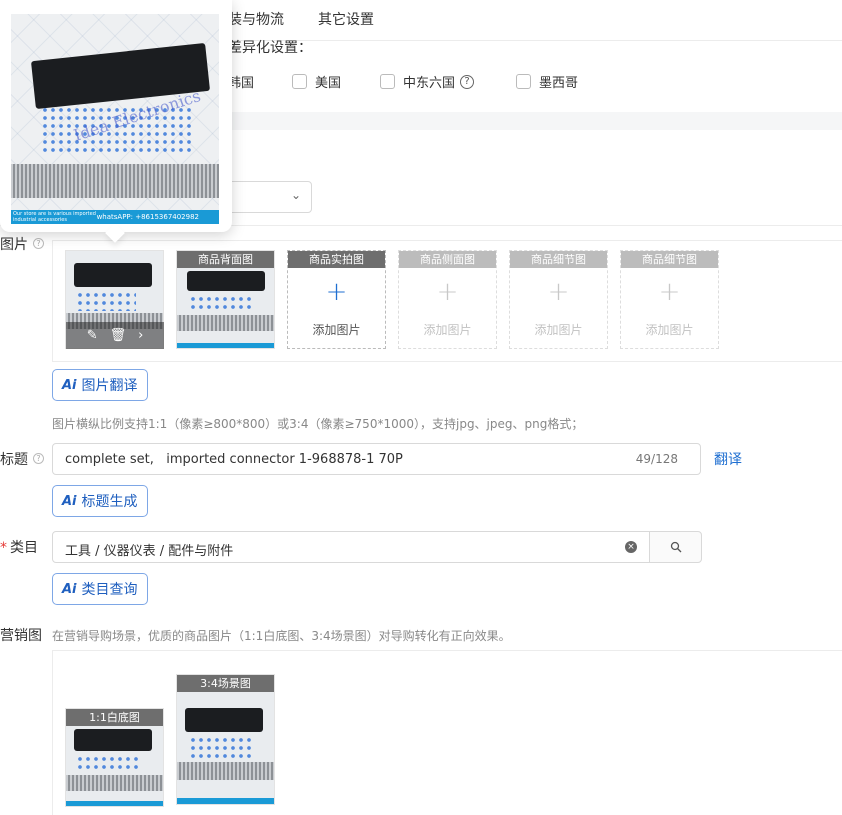 Image resolution: width=842 pixels, height=815 pixels. I want to click on trash-icon: 🗑, so click(118, 335).